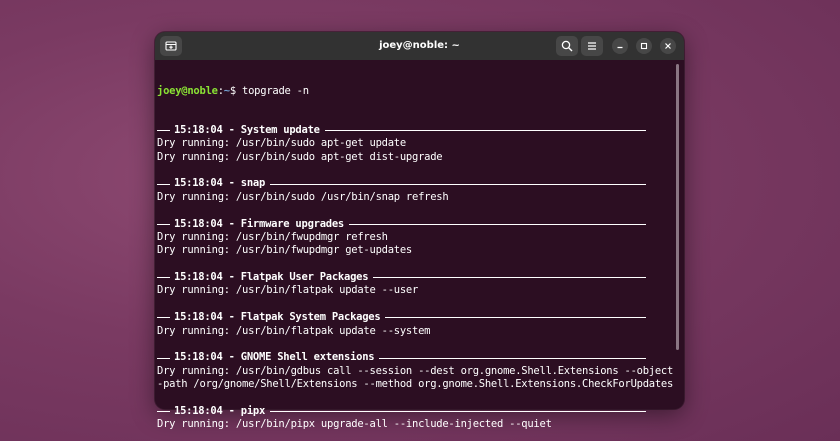 The image size is (840, 441). Describe the element at coordinates (220, 410) in the screenshot. I see `section-header-text: 15:18:04 - pipx` at that location.